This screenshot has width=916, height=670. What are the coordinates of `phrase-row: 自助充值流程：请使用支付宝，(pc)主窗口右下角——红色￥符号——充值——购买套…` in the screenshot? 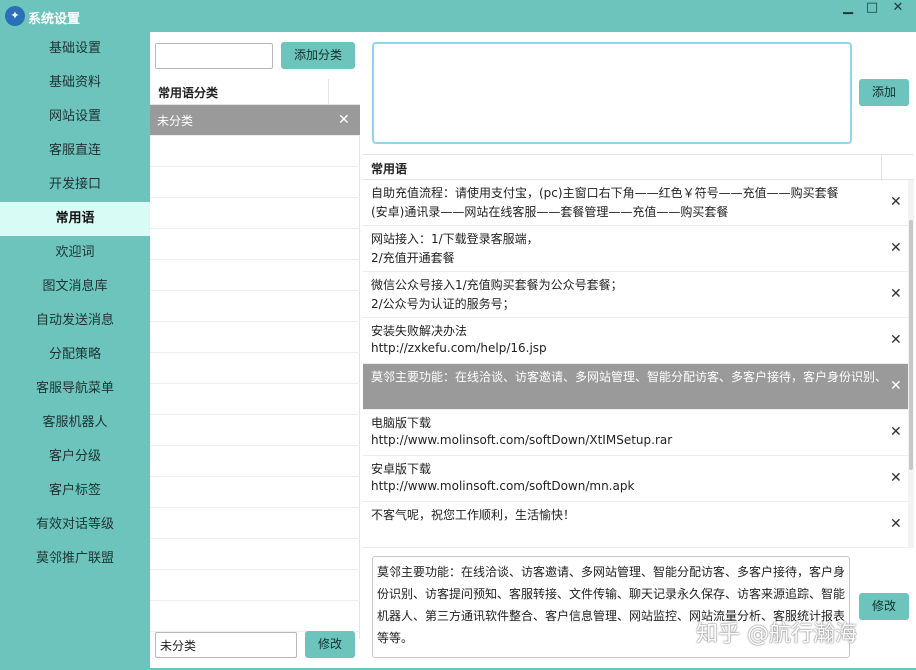 It's located at (635, 203).